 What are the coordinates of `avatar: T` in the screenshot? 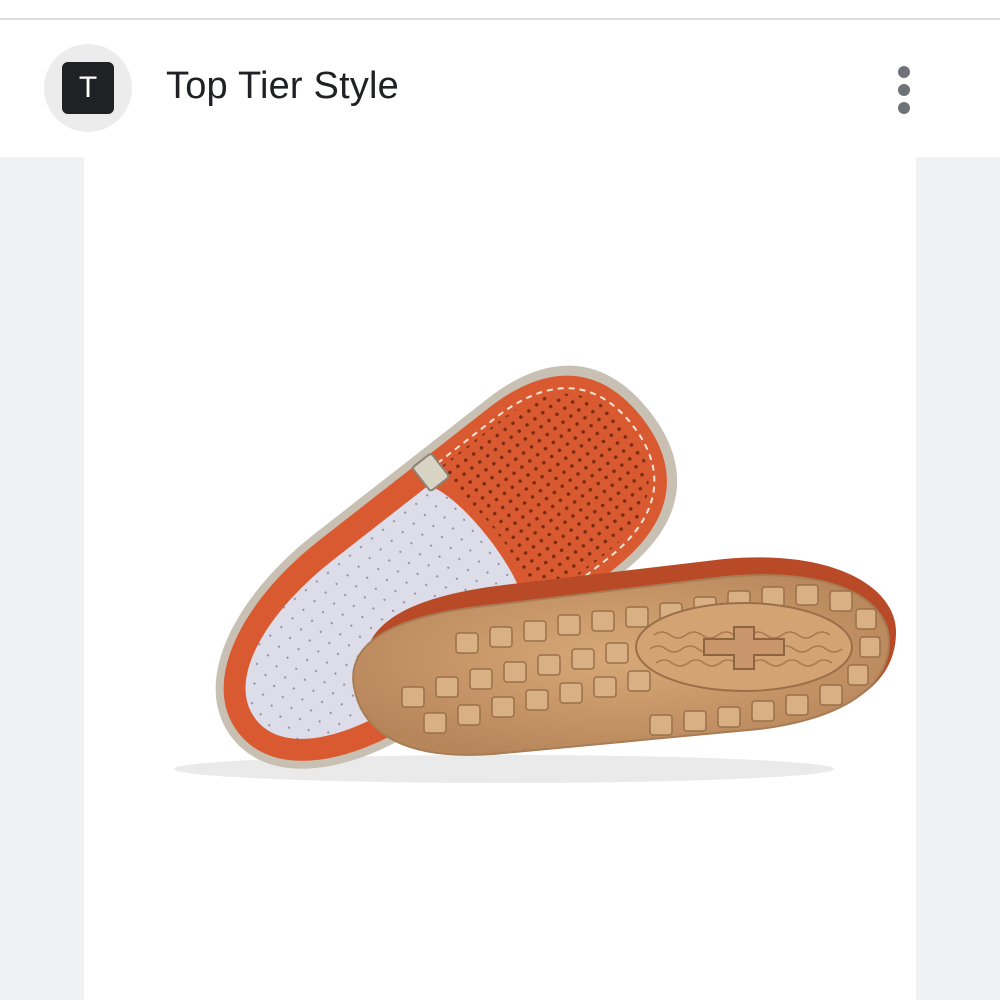 It's located at (88, 88).